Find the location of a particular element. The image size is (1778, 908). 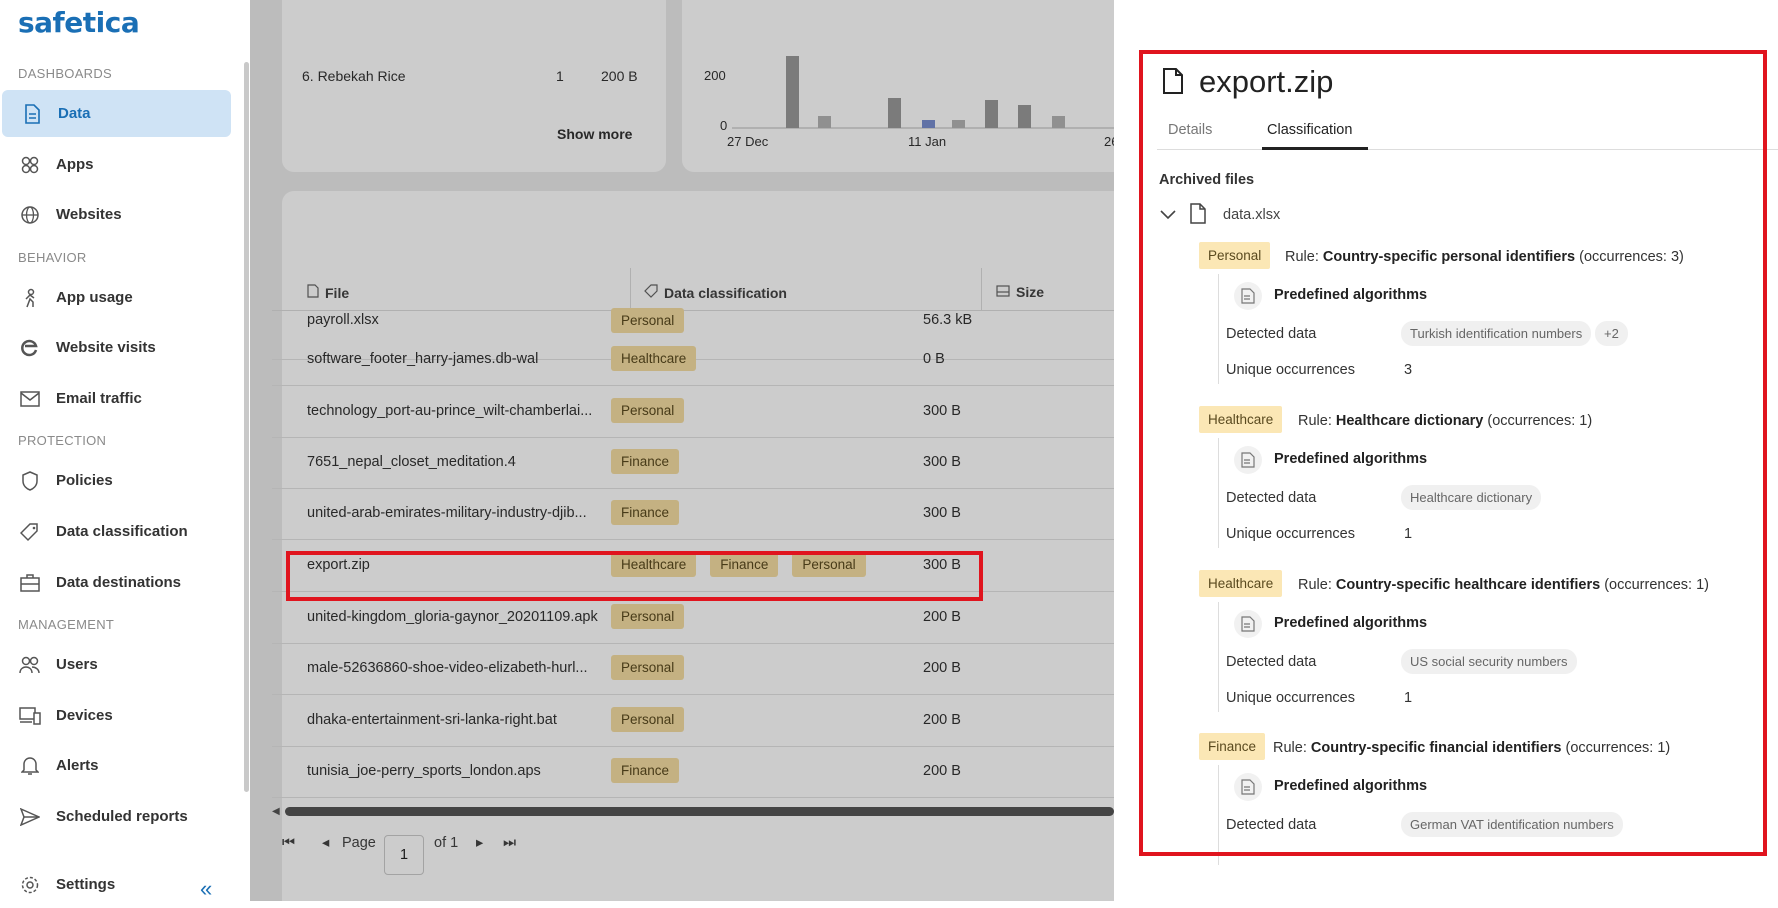

sidebar-item-label: Data classification is located at coordinates (122, 531).